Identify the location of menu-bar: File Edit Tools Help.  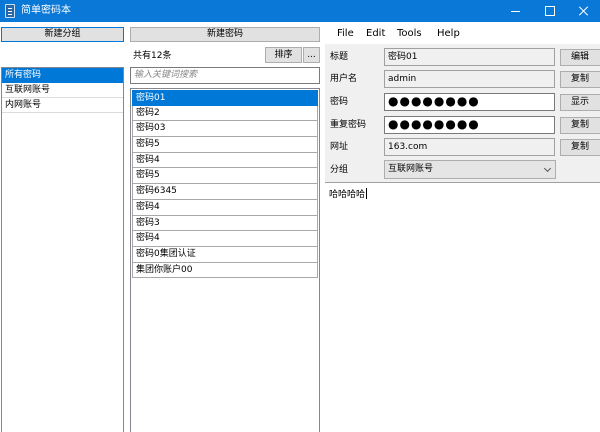
(462, 34).